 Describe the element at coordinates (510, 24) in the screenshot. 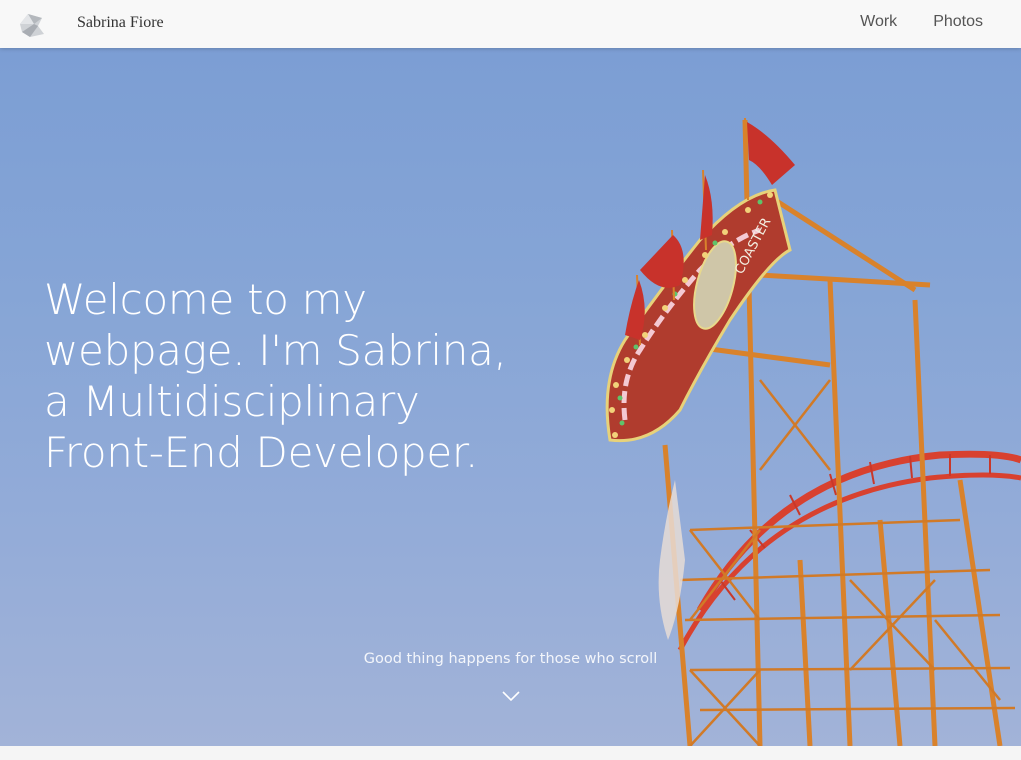

I see `top-navbar: Sabrina Fiore Work Photos` at that location.